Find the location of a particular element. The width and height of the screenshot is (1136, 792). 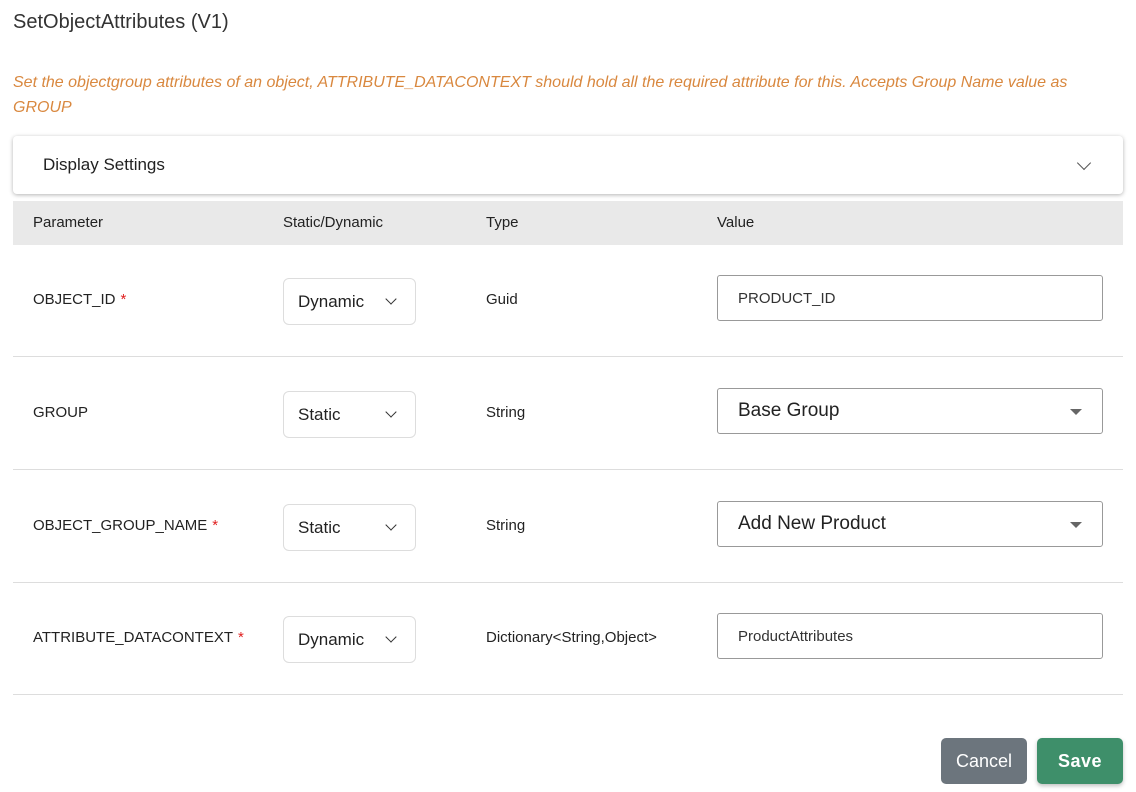

value-select: Add New Product is located at coordinates (910, 524).